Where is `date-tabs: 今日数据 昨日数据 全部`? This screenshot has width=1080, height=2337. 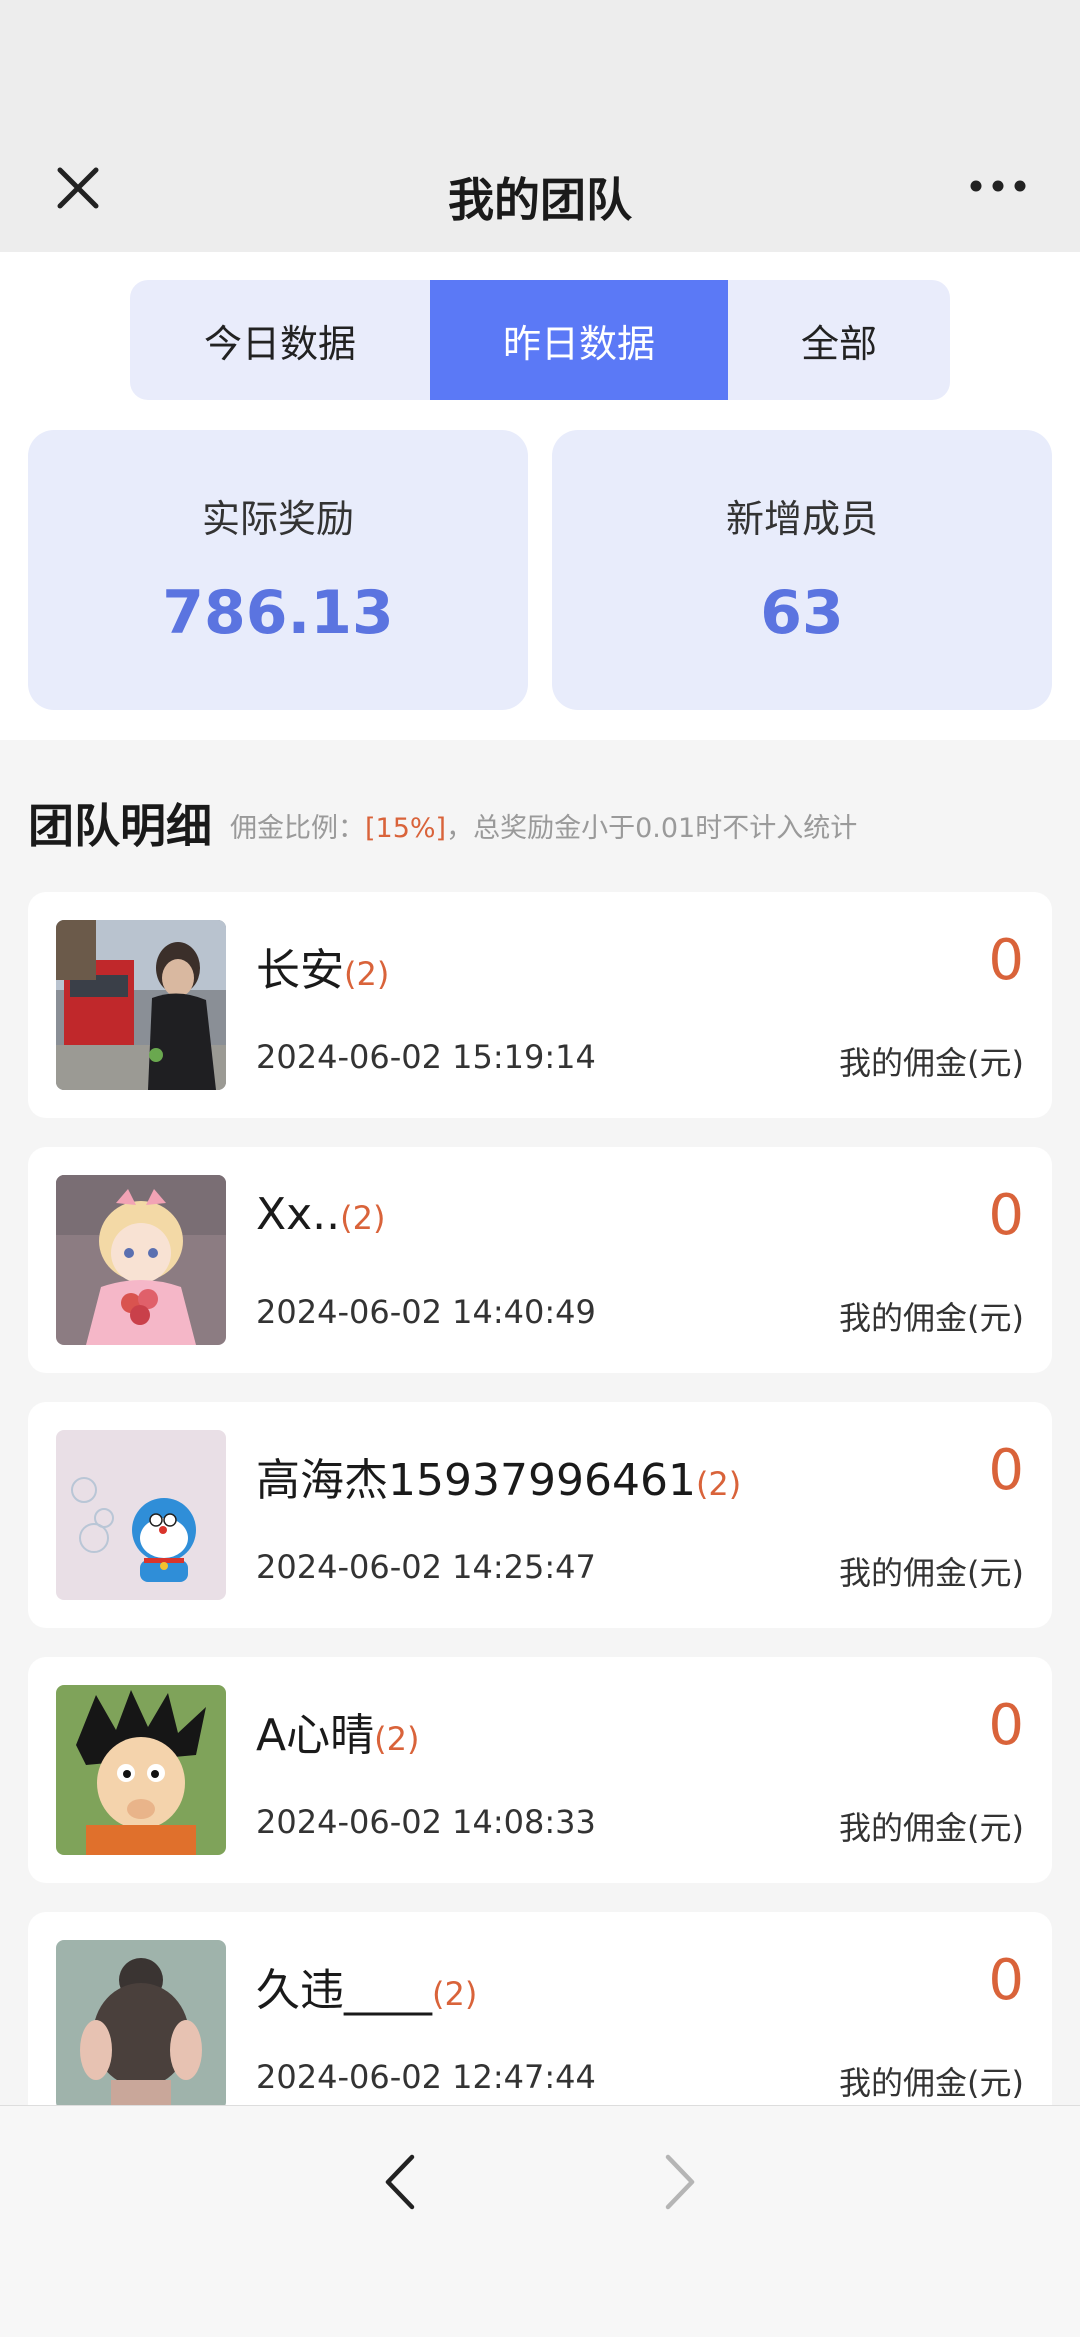 date-tabs: 今日数据 昨日数据 全部 is located at coordinates (540, 340).